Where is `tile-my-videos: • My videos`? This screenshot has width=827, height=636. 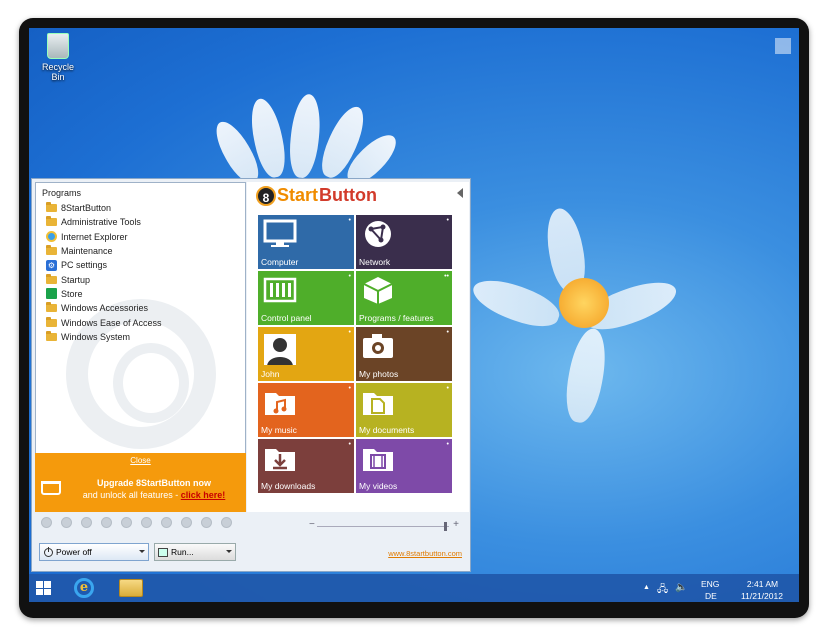 tile-my-videos: • My videos is located at coordinates (404, 466).